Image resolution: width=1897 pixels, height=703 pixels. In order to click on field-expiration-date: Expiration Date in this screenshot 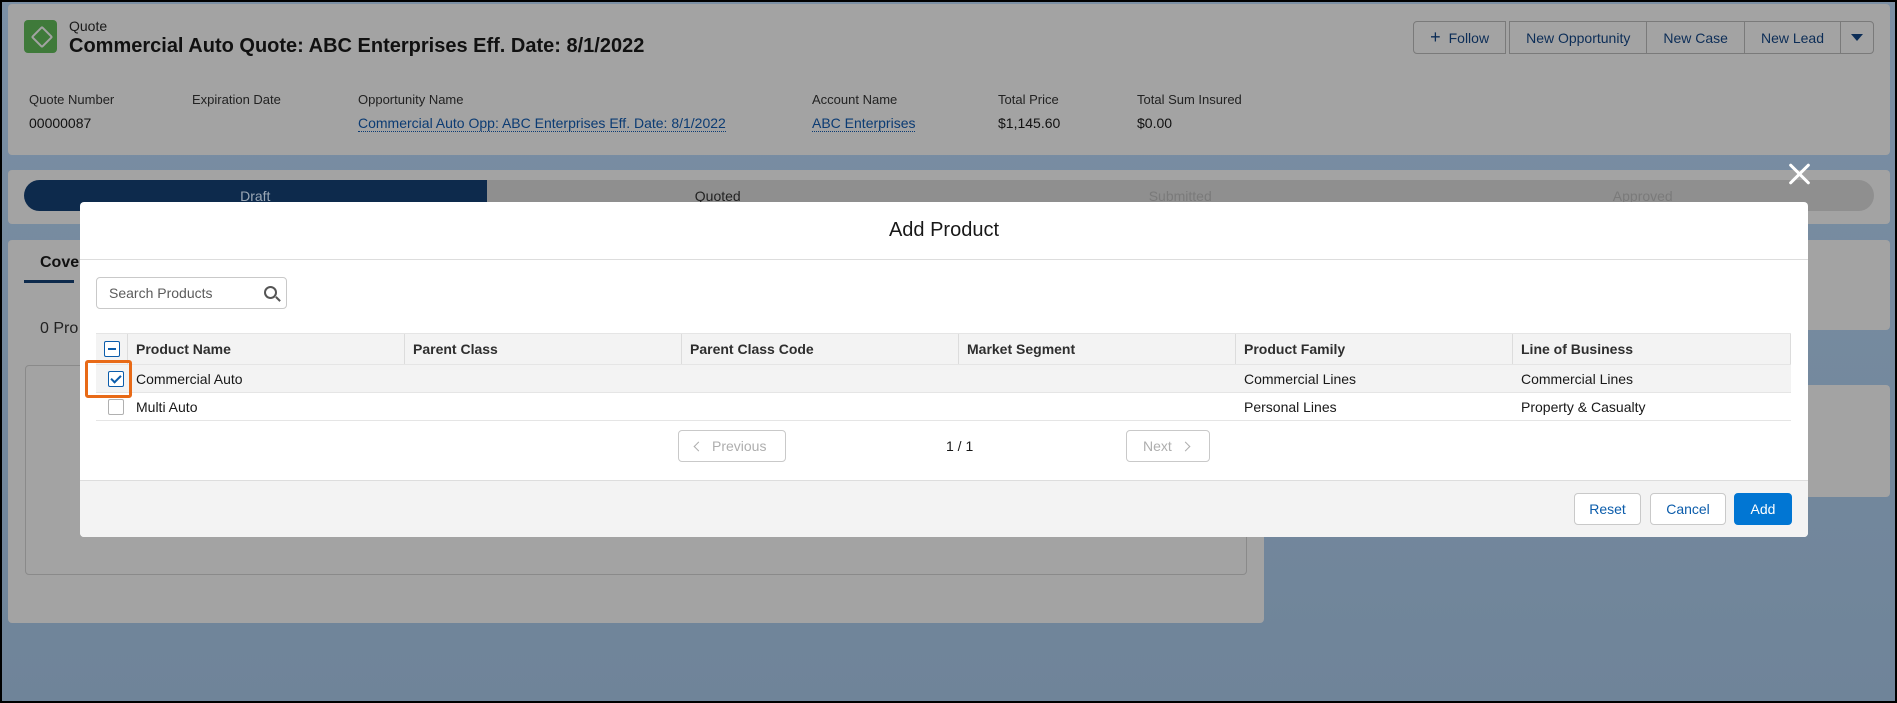, I will do `click(236, 99)`.